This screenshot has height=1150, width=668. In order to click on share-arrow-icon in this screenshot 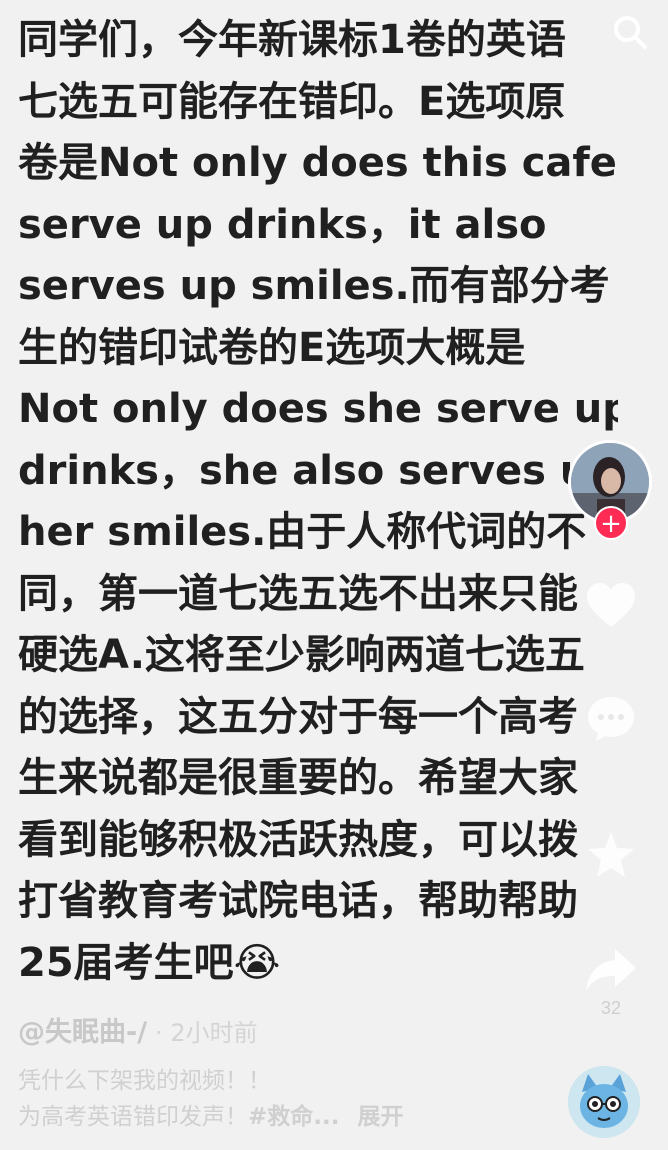, I will do `click(611, 970)`.